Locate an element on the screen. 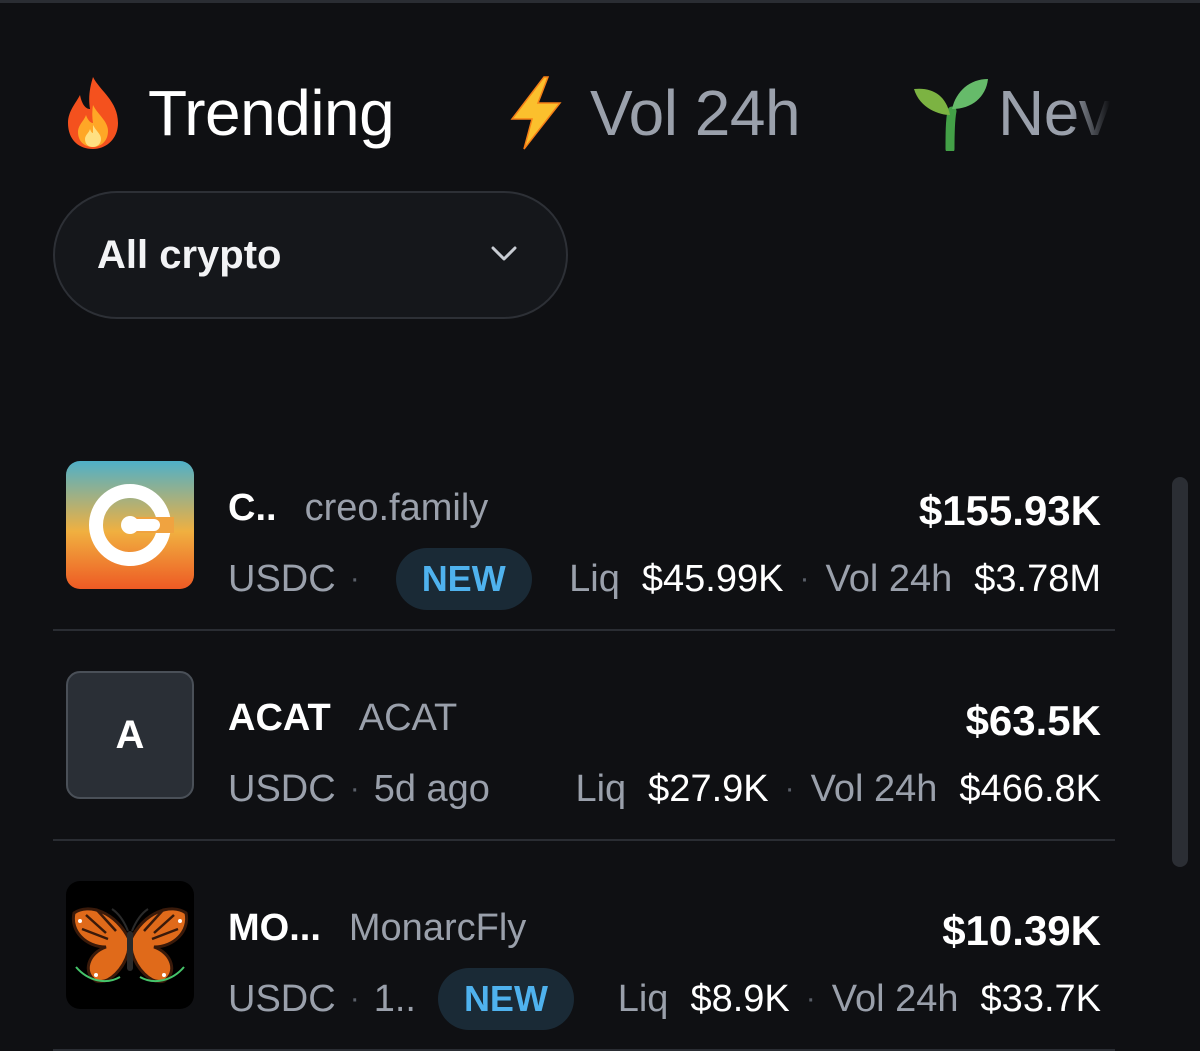 This screenshot has width=1200, height=1051. category-tabs: Trending Vol 24h Nev is located at coordinates (585, 113).